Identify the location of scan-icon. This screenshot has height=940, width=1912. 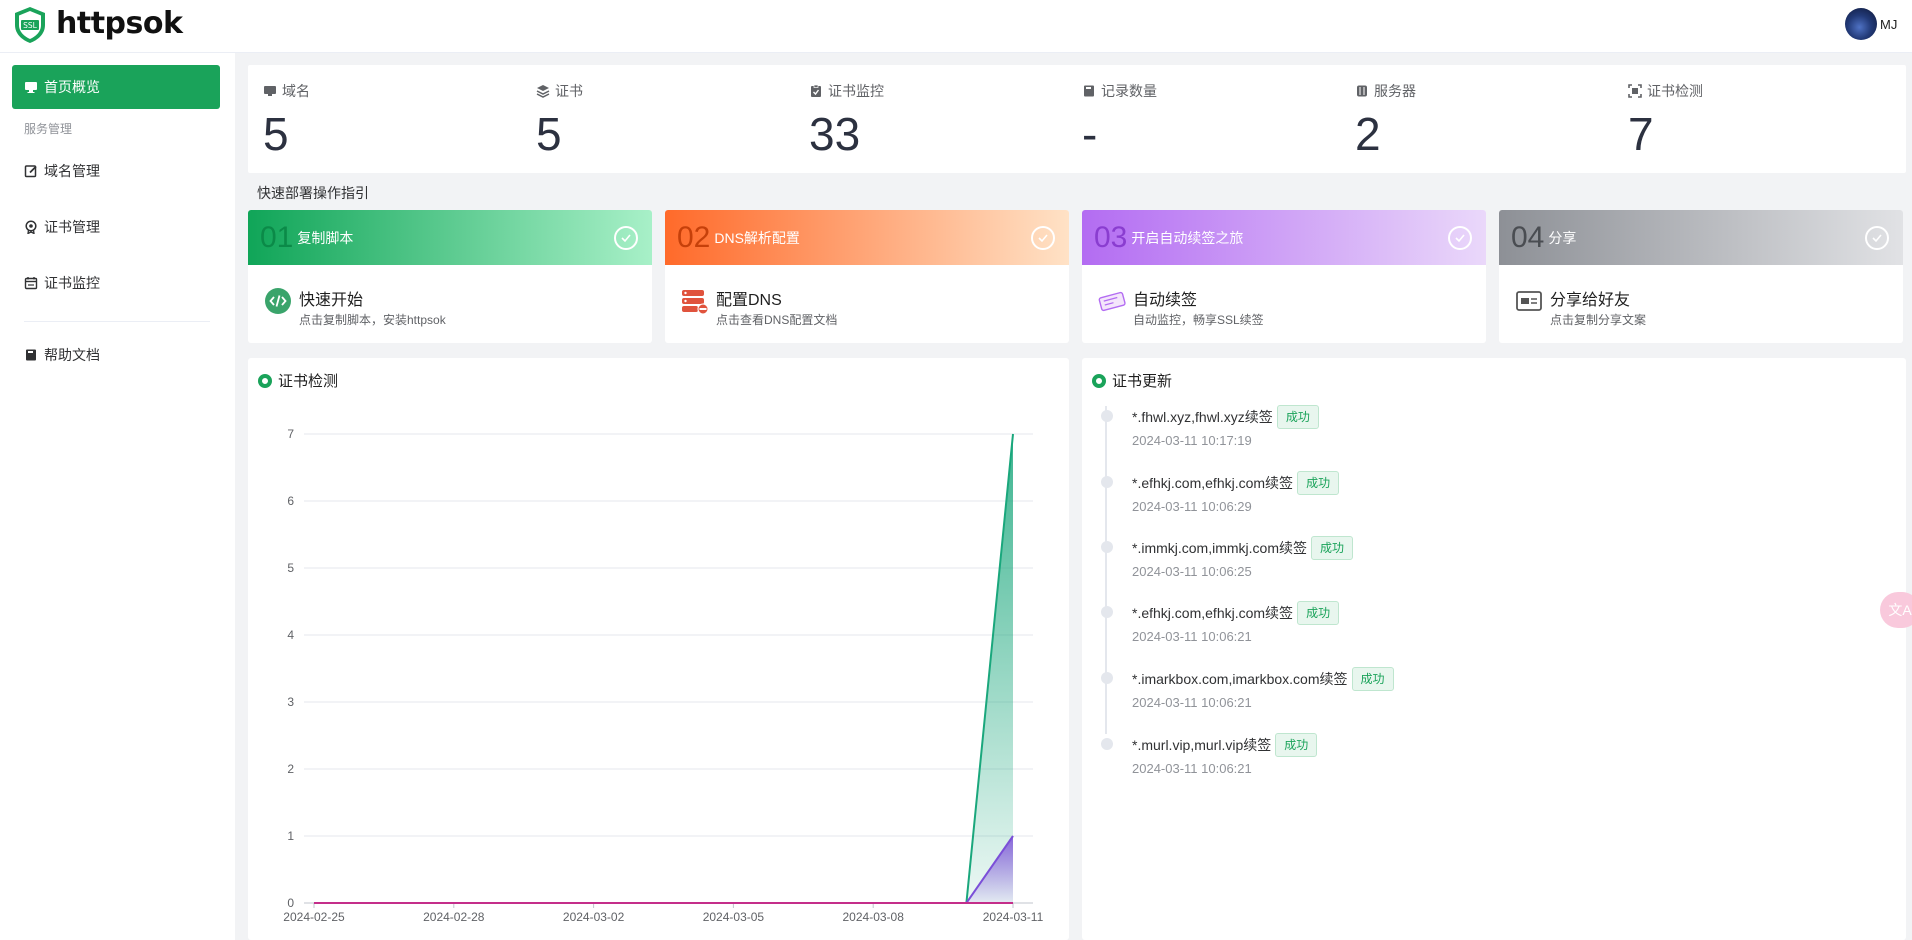
(1635, 91).